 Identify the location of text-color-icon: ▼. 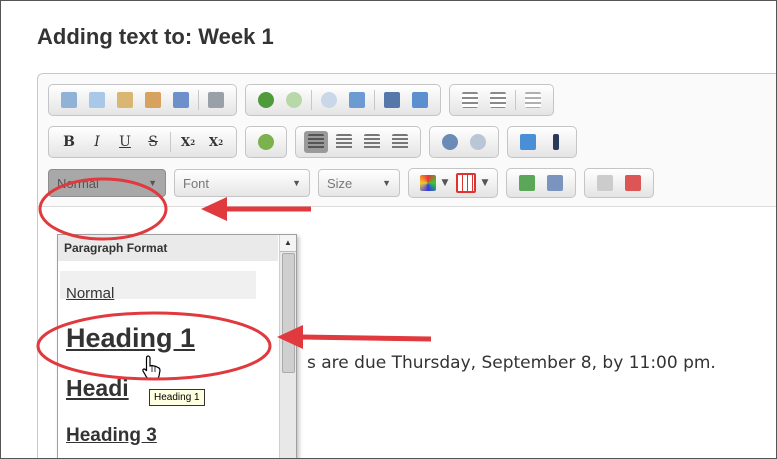
(434, 183).